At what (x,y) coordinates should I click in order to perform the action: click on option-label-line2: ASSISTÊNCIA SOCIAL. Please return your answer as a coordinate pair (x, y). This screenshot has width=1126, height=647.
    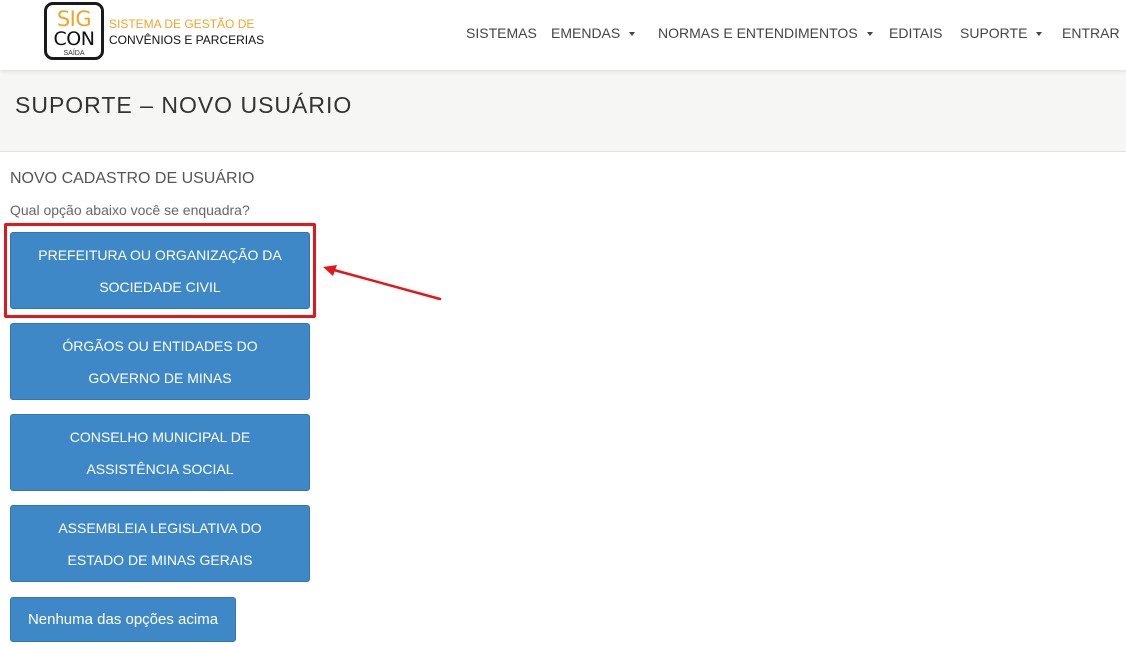
    Looking at the image, I should click on (160, 469).